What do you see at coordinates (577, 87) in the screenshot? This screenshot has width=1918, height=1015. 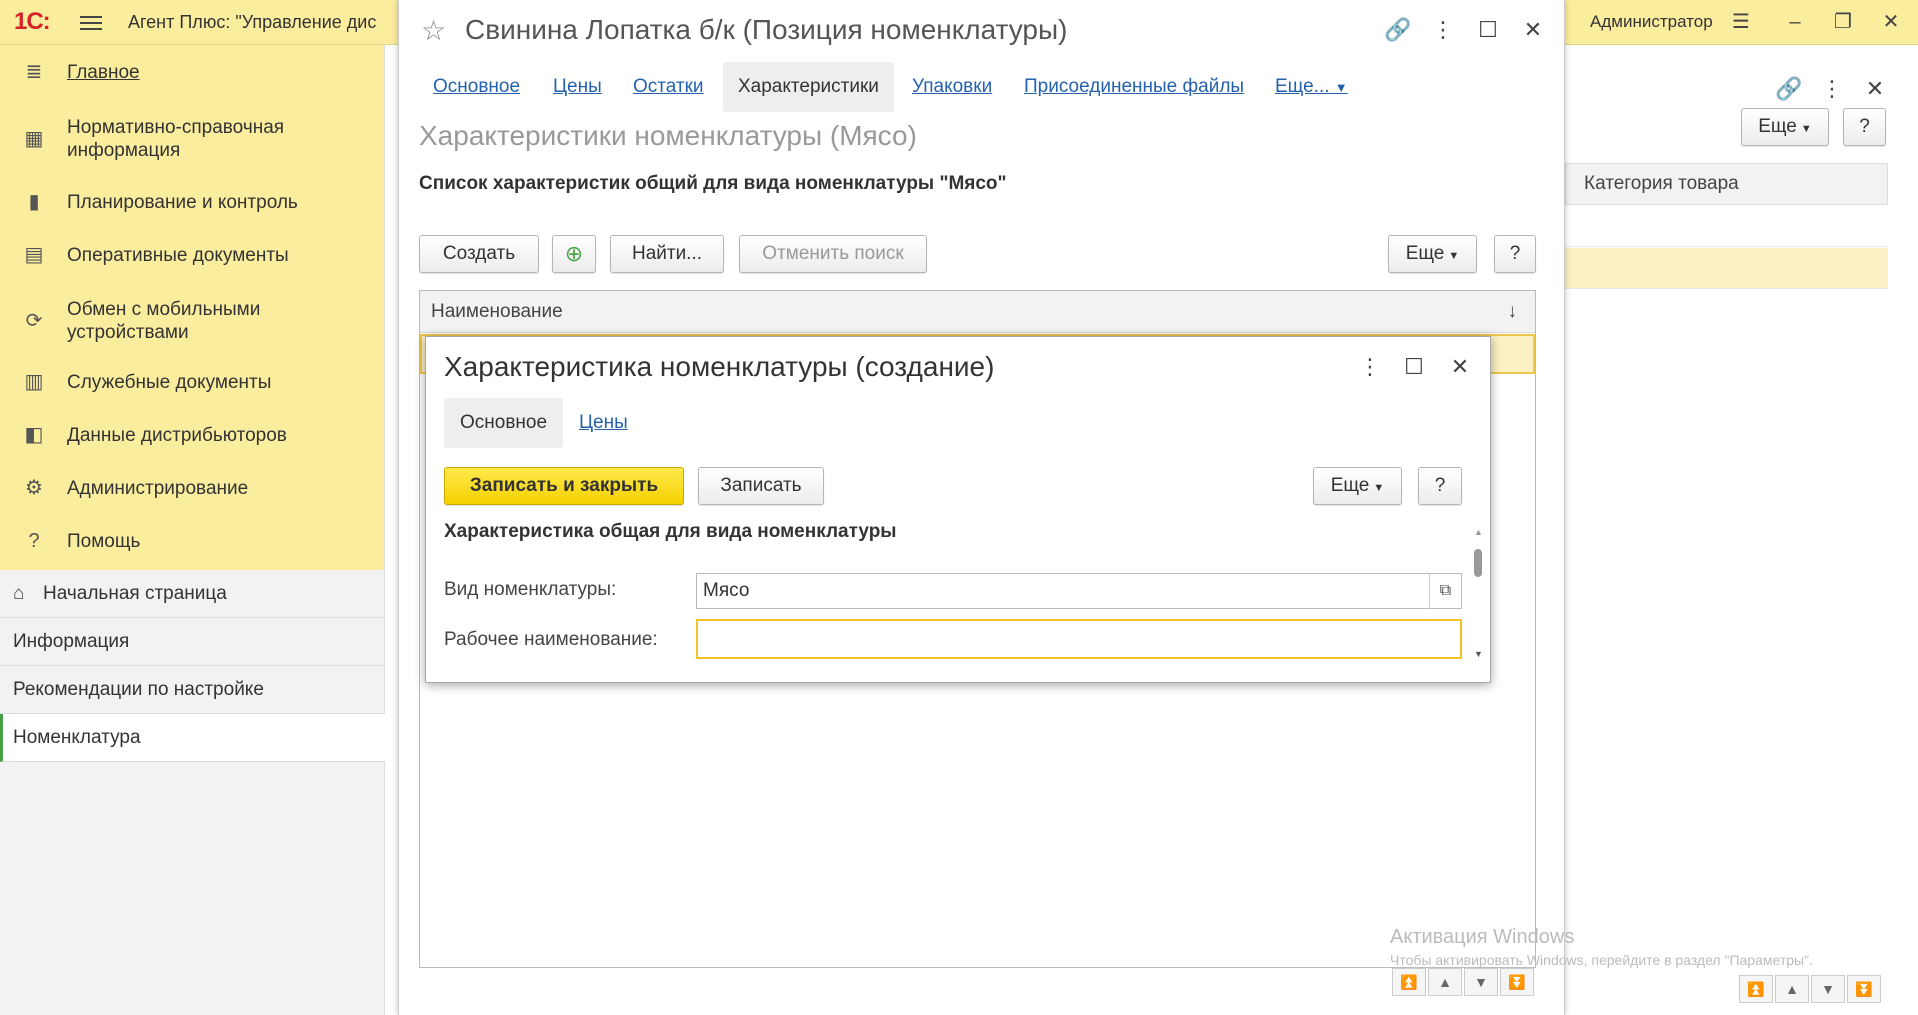 I see `tab-prices: Цены` at bounding box center [577, 87].